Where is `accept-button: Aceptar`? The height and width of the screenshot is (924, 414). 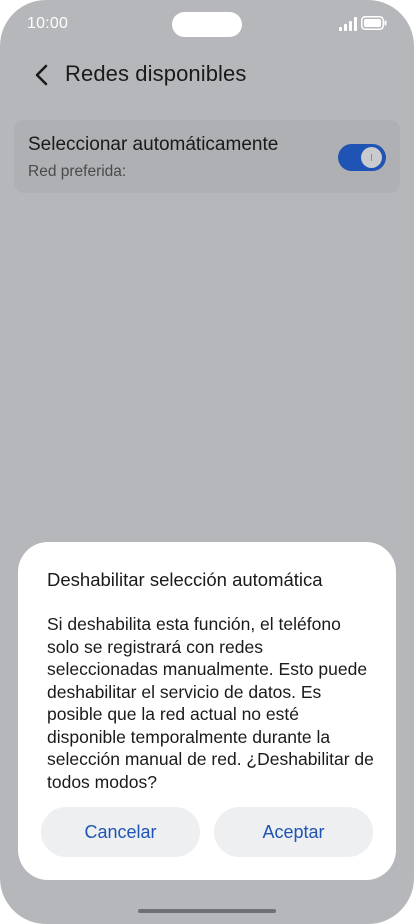 accept-button: Aceptar is located at coordinates (293, 832).